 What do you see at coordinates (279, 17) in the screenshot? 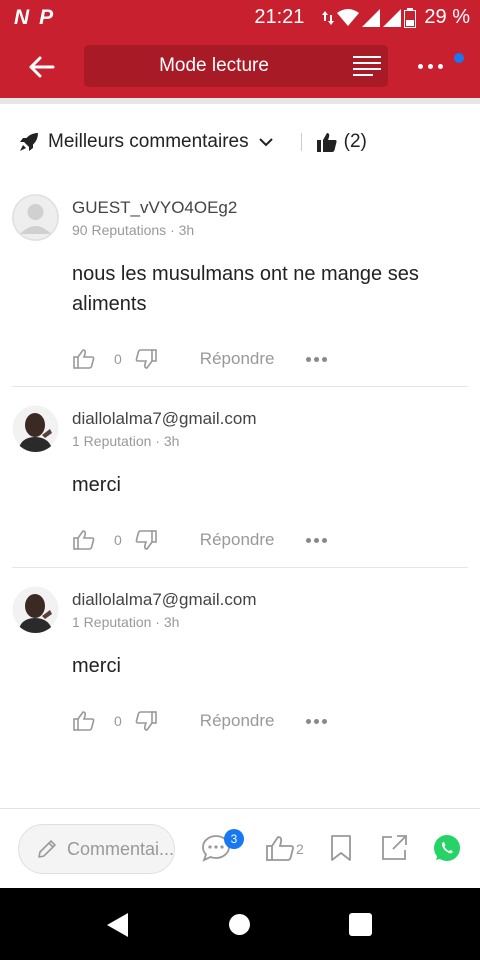
I see `clock: 21:21` at bounding box center [279, 17].